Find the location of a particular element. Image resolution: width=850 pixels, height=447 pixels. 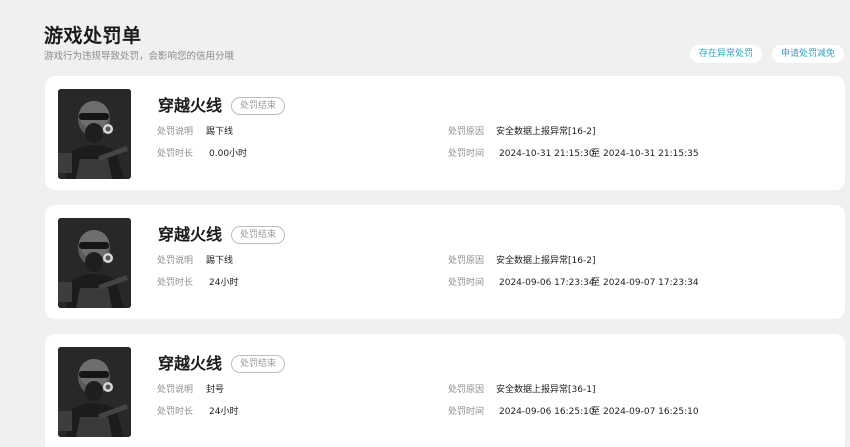

page-title: 游戏处罚单 is located at coordinates (93, 36).